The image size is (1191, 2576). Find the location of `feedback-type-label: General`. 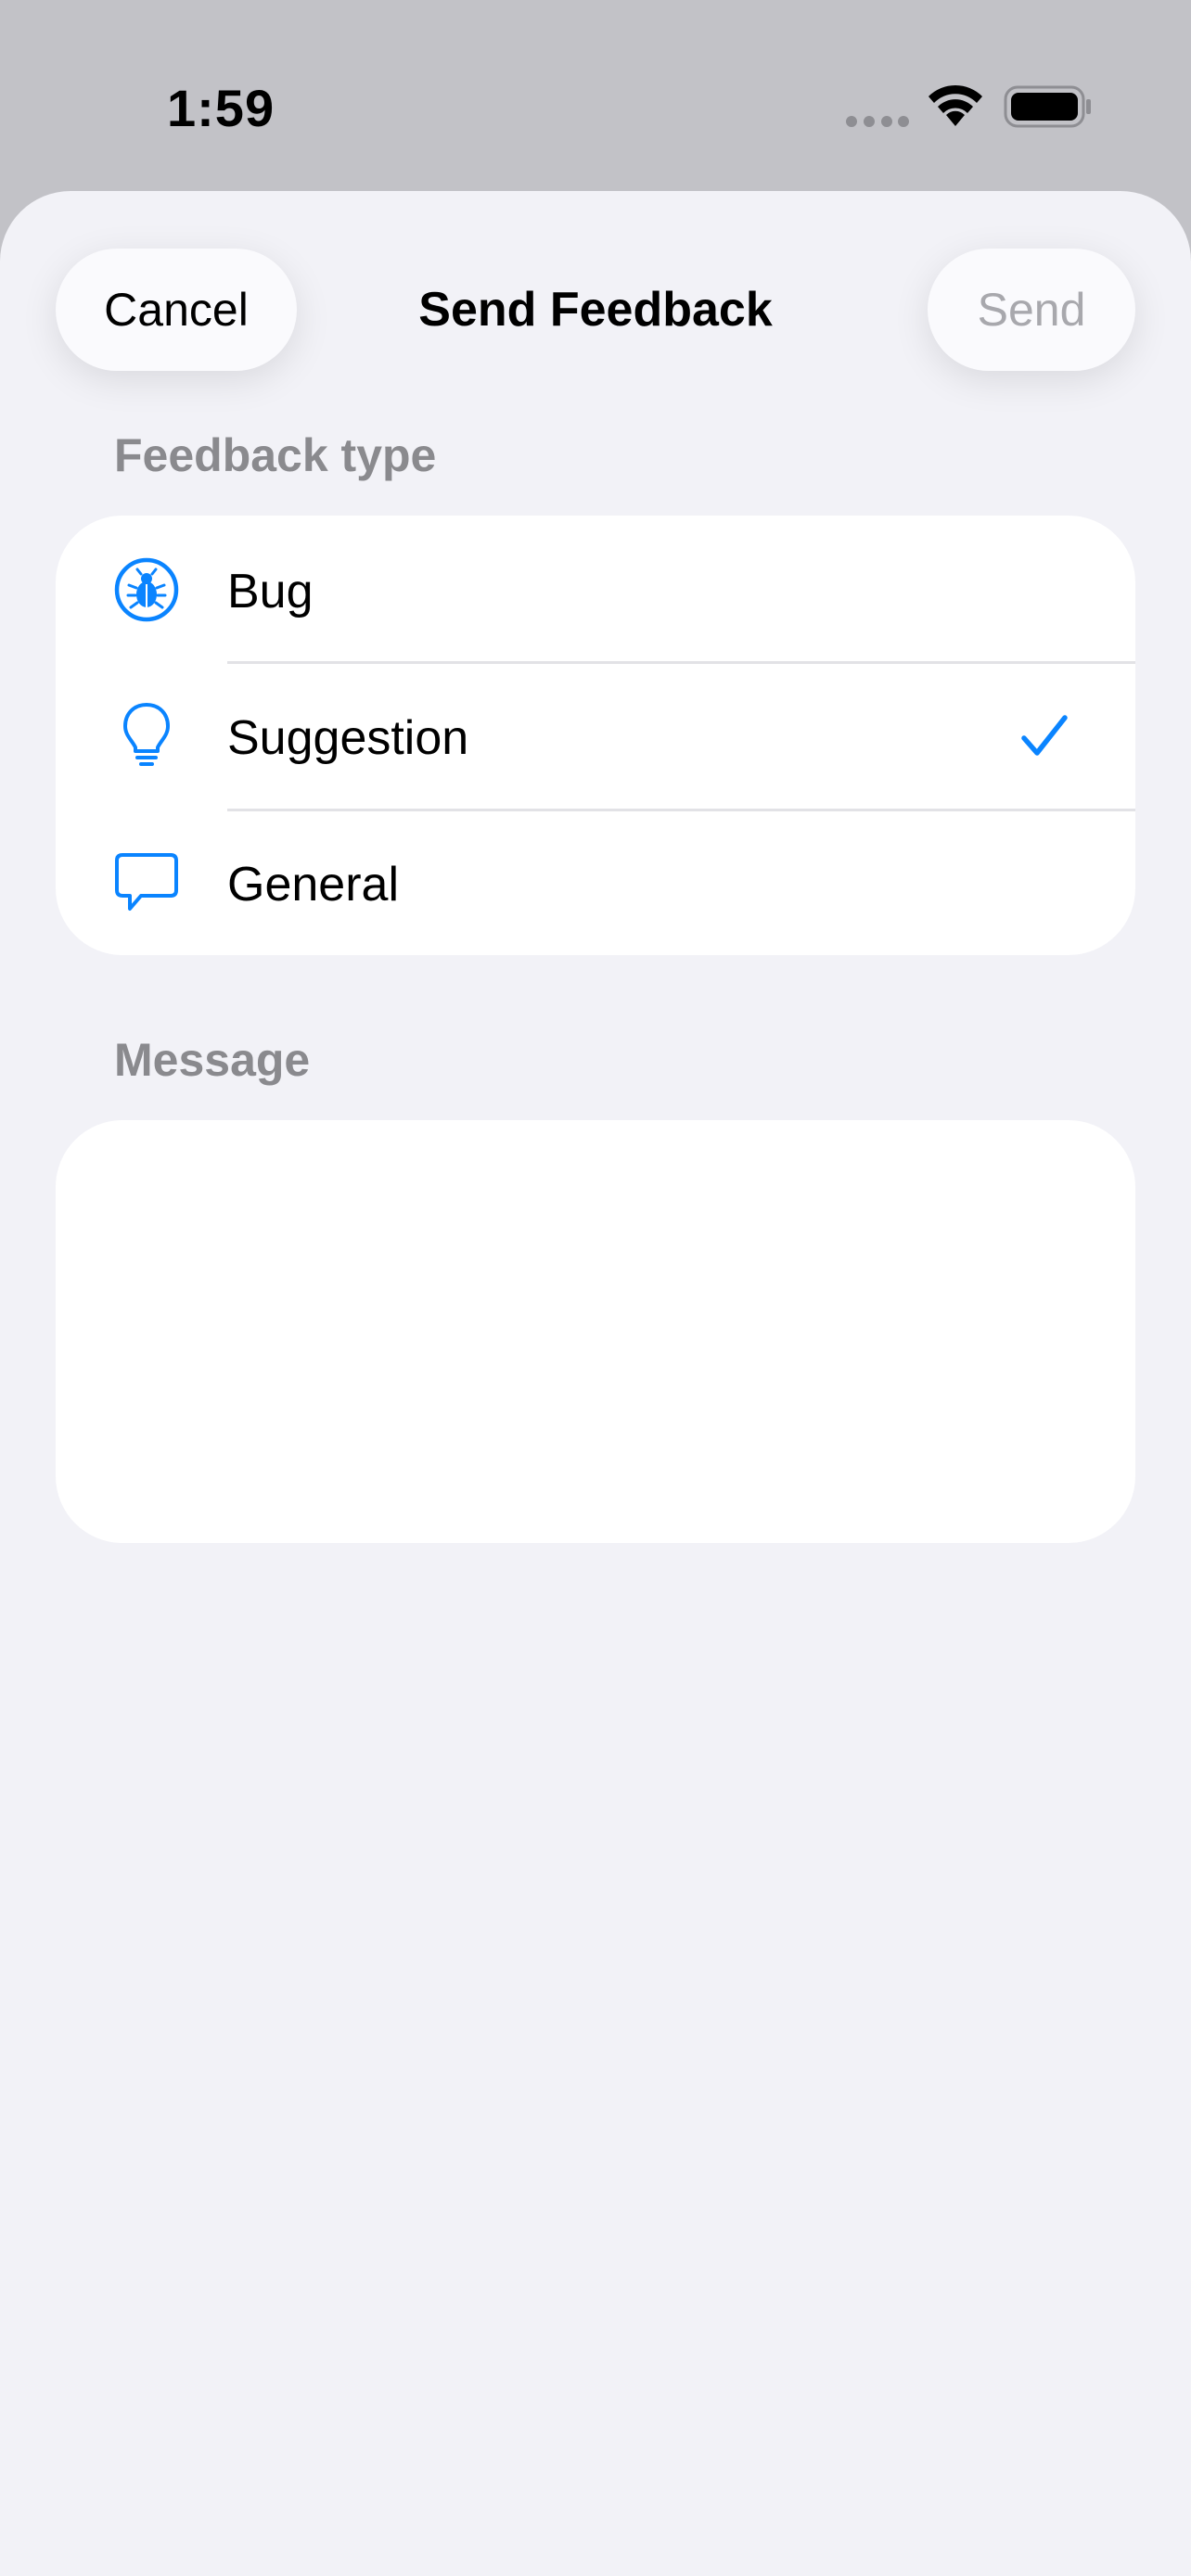

feedback-type-label: General is located at coordinates (313, 885).